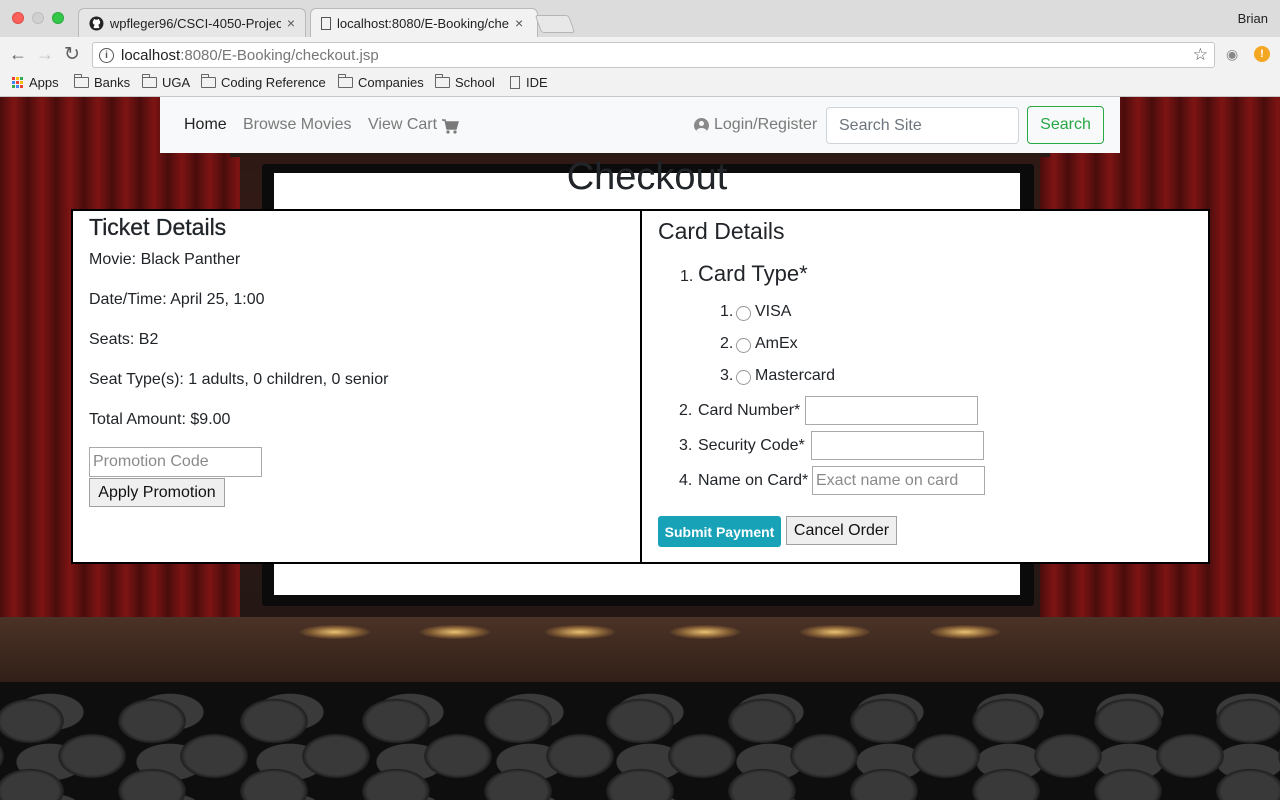 This screenshot has width=1280, height=800. What do you see at coordinates (686, 480) in the screenshot?
I see `list-number: 4.` at bounding box center [686, 480].